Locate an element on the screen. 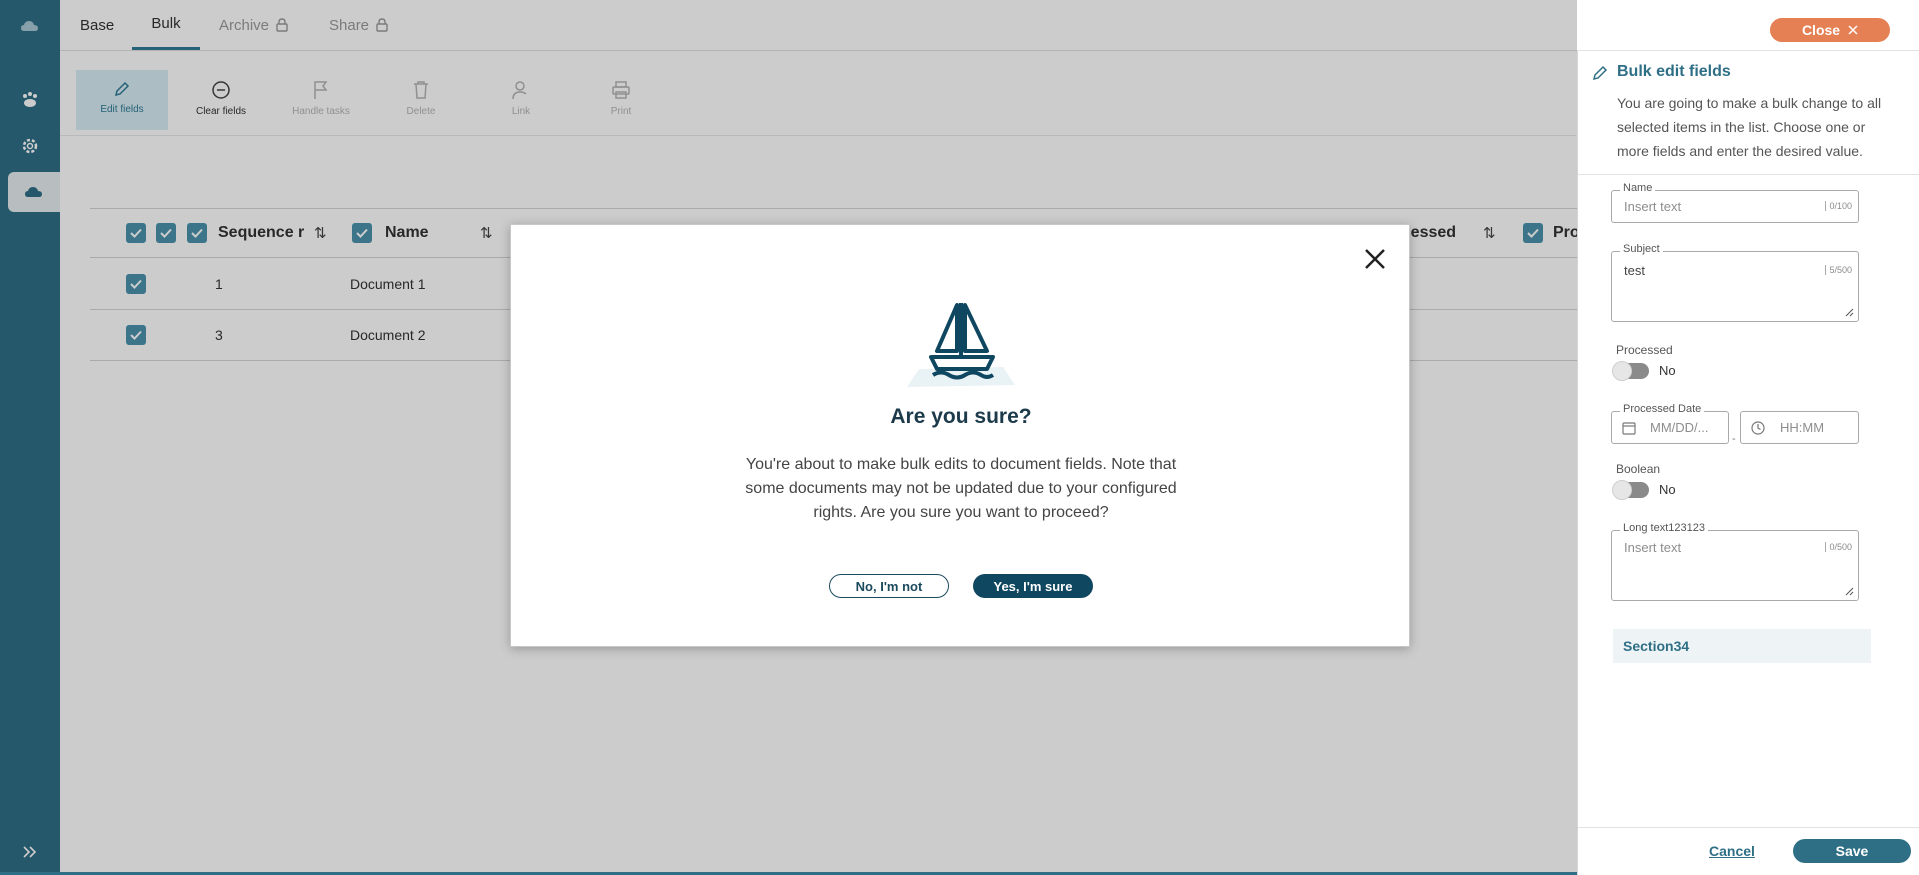  subject-field-count: 5/500 is located at coordinates (1838, 270).